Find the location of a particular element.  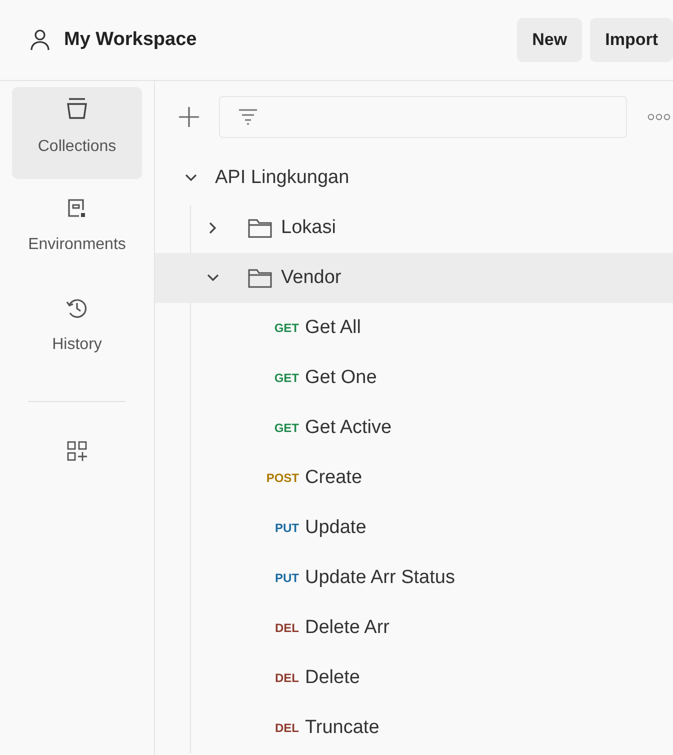

import-button: Import is located at coordinates (631, 40).